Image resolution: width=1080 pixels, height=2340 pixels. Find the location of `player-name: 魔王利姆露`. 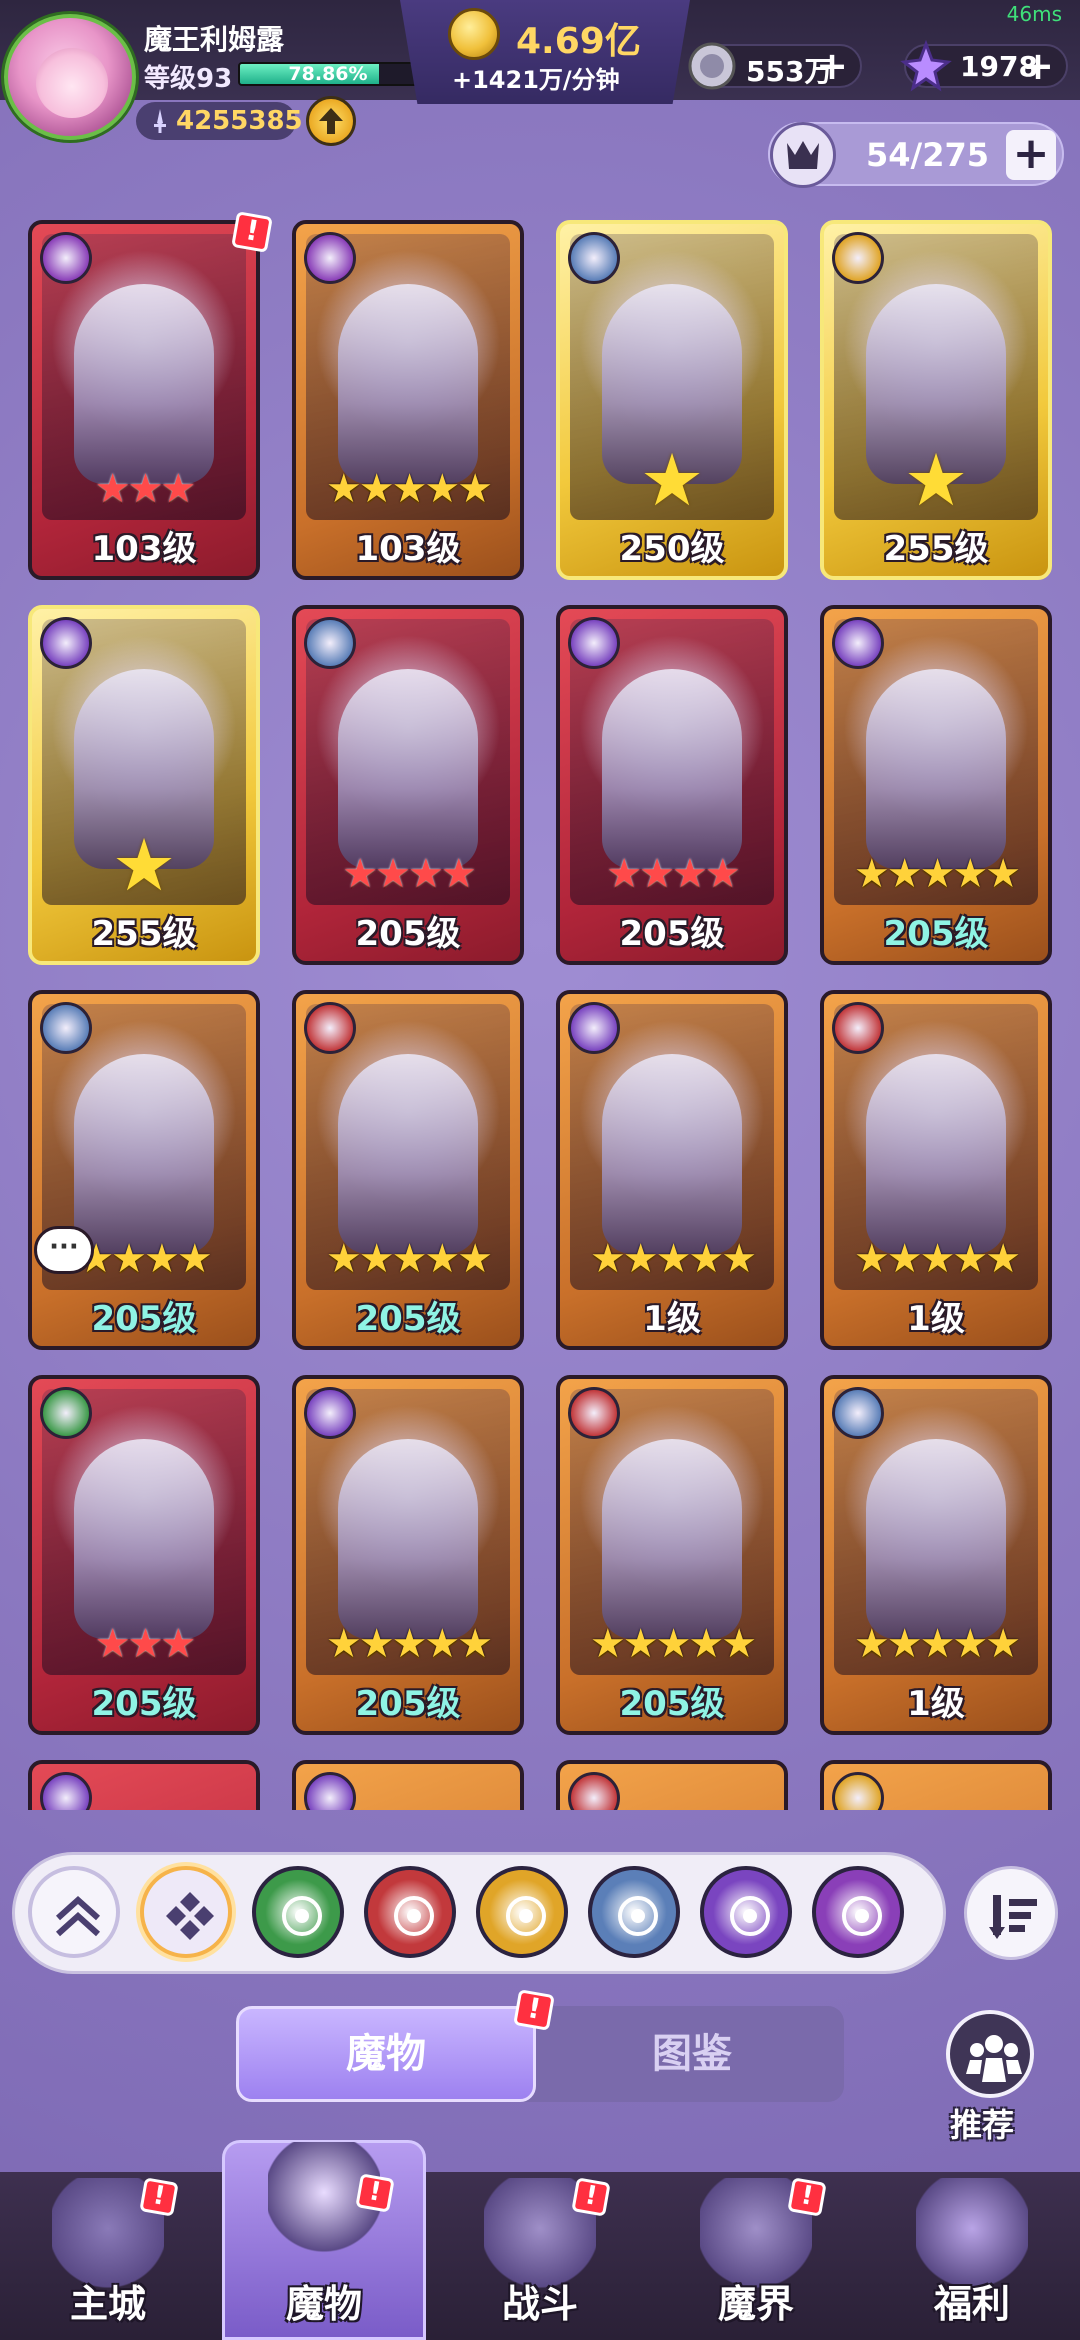

player-name: 魔王利姆露 is located at coordinates (214, 39).